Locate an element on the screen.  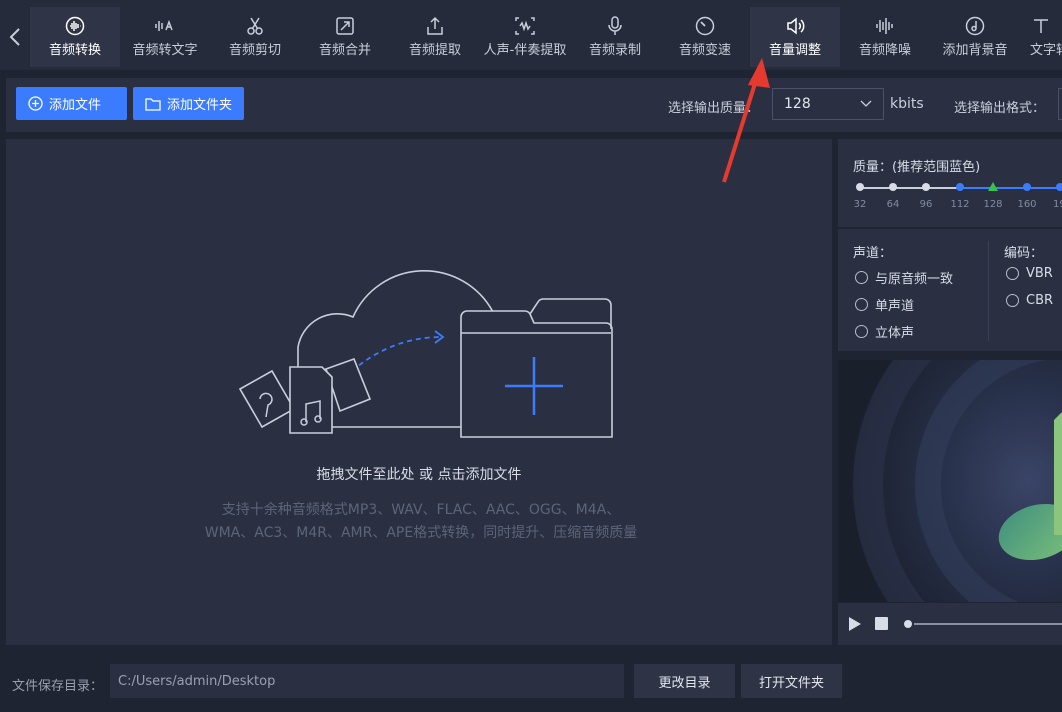
quality-label: 选择输出质量： is located at coordinates (714, 108).